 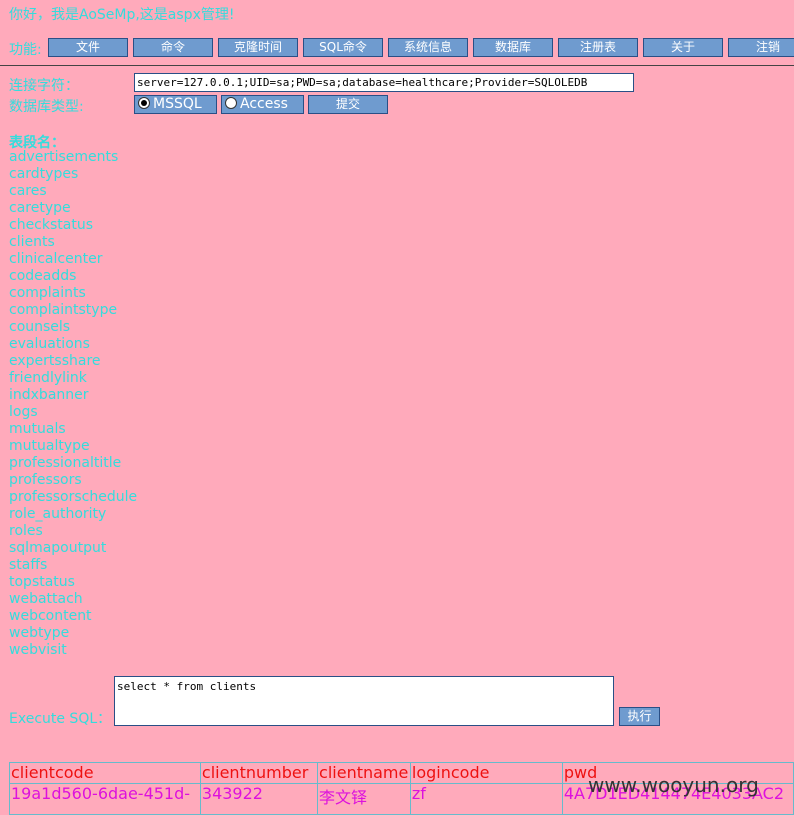 I want to click on menu-database-button: 数据库, so click(x=513, y=47).